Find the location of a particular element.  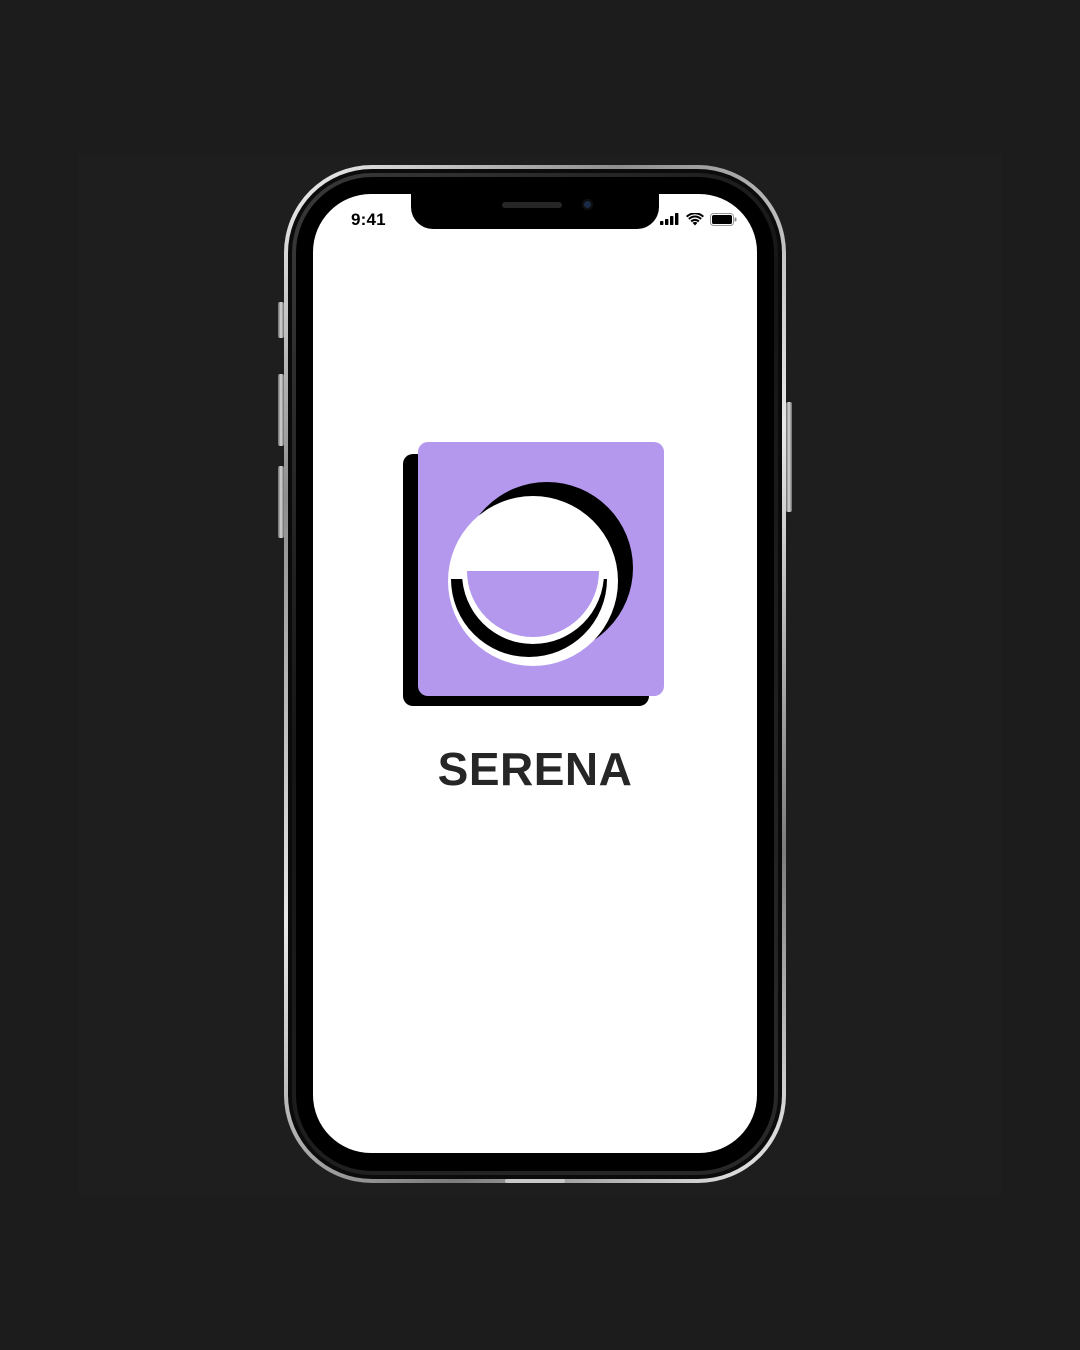

phone-bottom-edge is located at coordinates (535, 1181).